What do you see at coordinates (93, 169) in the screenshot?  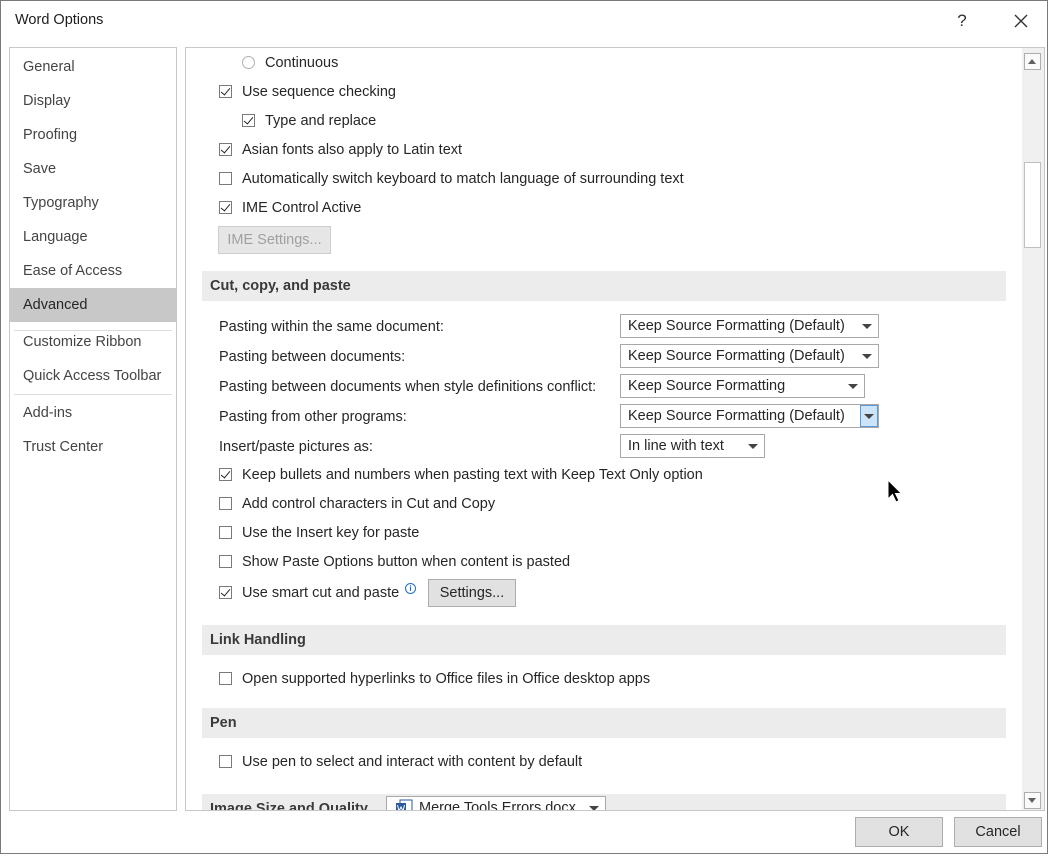 I see `nav-item-save: Save` at bounding box center [93, 169].